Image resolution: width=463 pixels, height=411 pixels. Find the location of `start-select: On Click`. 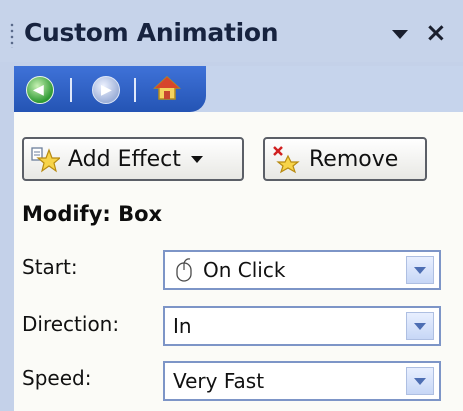

start-select: On Click is located at coordinates (302, 270).